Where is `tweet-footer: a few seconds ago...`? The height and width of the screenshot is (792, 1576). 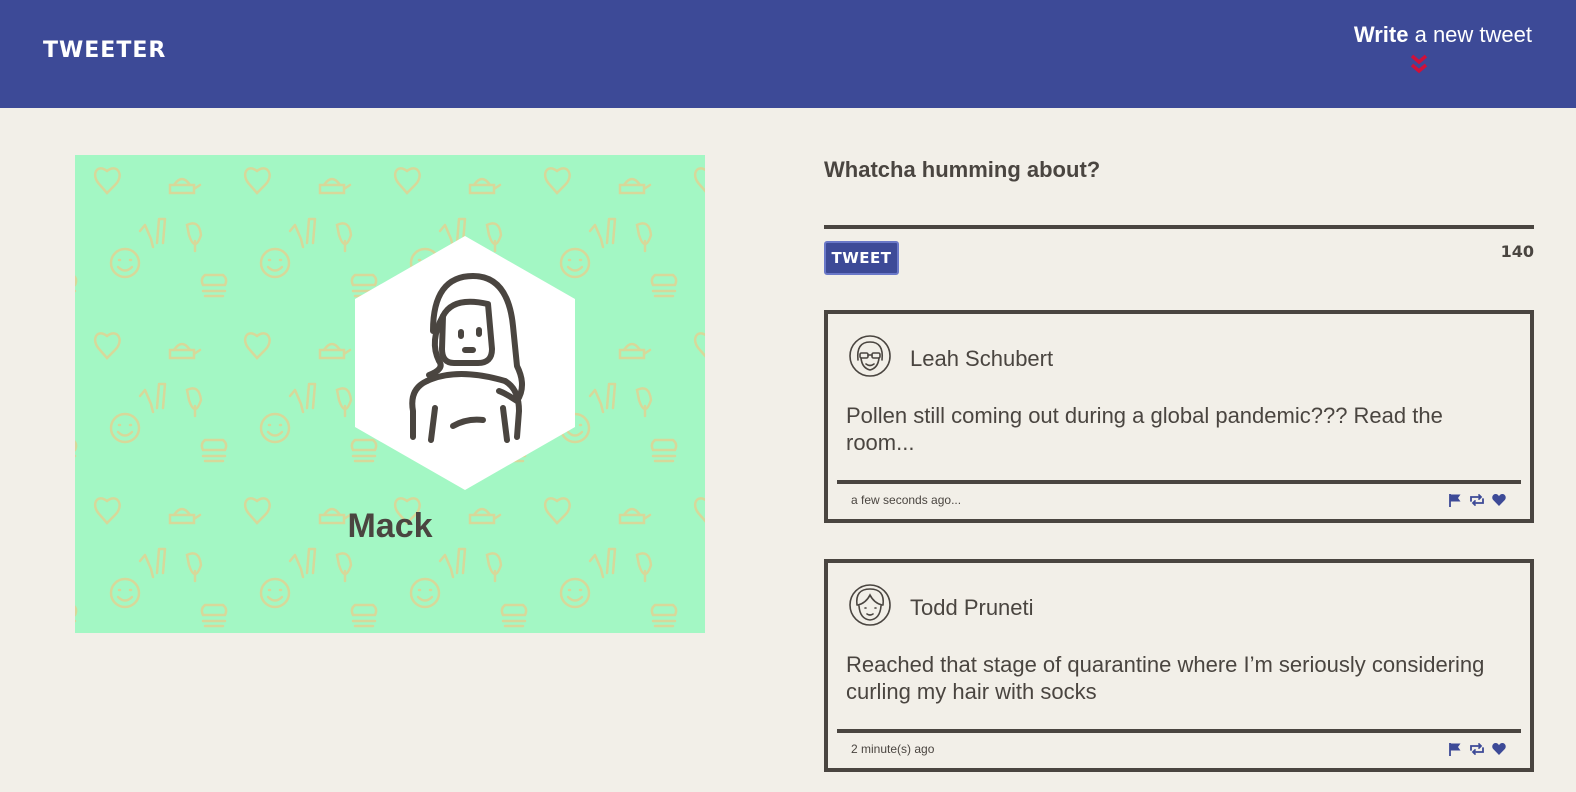
tweet-footer: a few seconds ago... is located at coordinates (1179, 497).